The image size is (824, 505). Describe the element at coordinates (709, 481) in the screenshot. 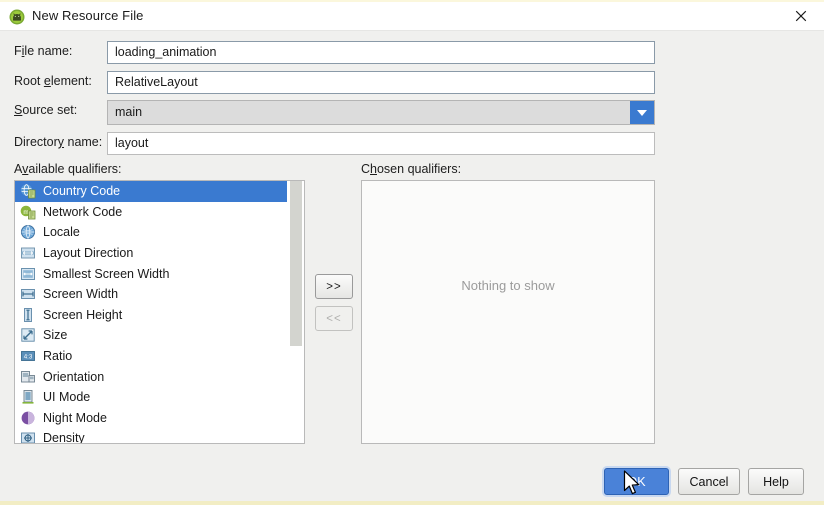

I see `cancel-button: Cancel` at that location.